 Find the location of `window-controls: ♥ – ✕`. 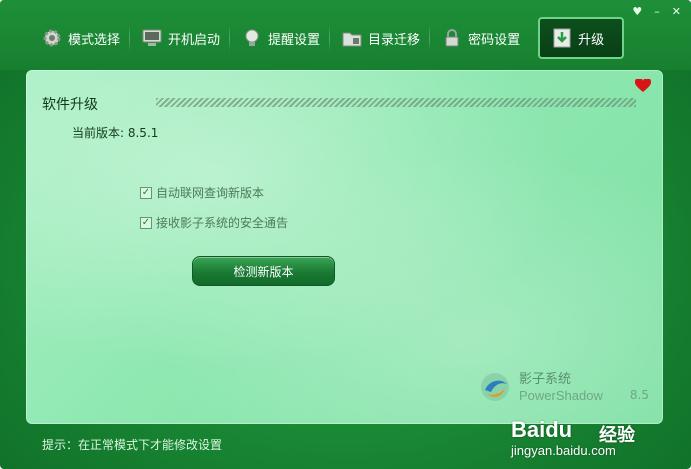

window-controls: ♥ – ✕ is located at coordinates (656, 12).